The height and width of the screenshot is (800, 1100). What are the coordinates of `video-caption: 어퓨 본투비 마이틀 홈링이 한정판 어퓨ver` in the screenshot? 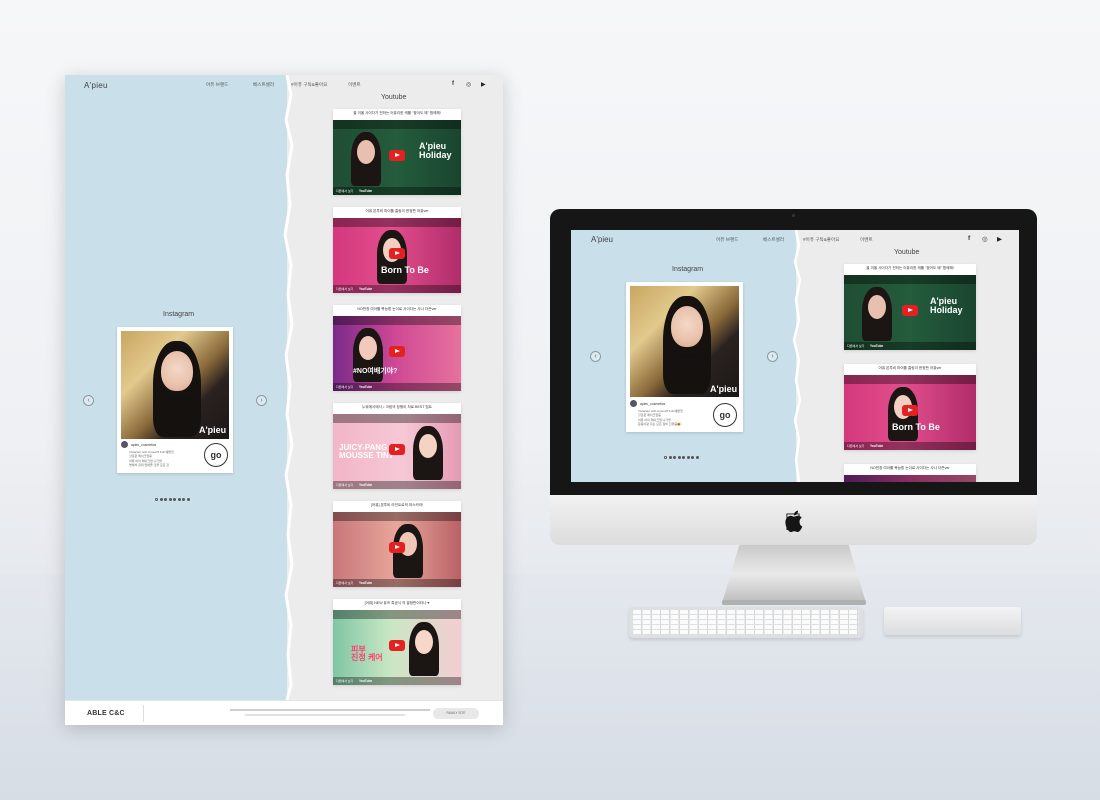 It's located at (910, 368).